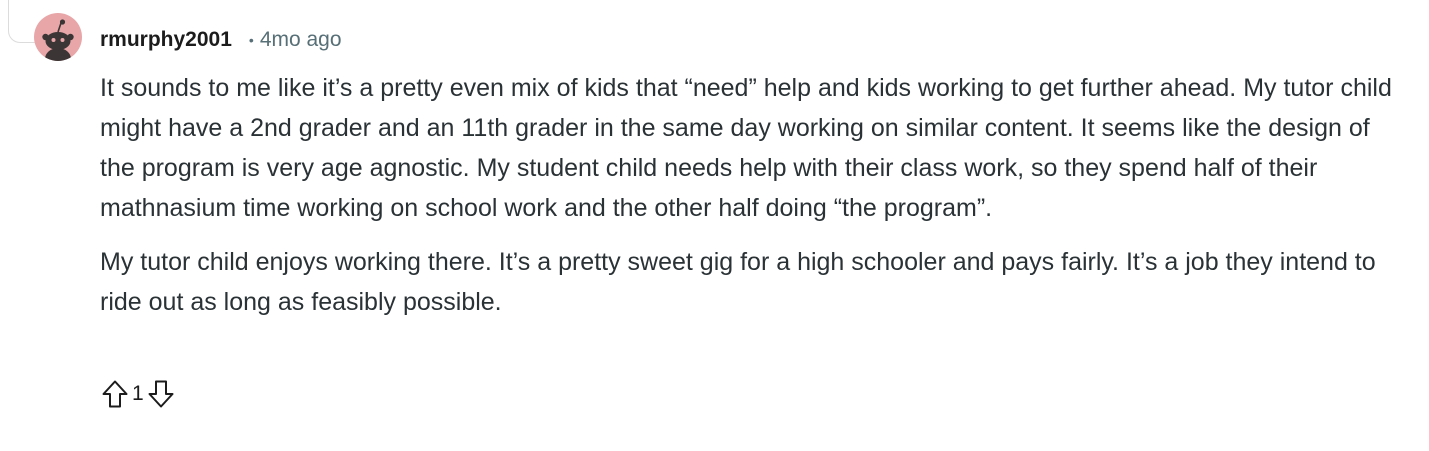 Image resolution: width=1429 pixels, height=451 pixels. I want to click on downvote-arrow-icon, so click(161, 394).